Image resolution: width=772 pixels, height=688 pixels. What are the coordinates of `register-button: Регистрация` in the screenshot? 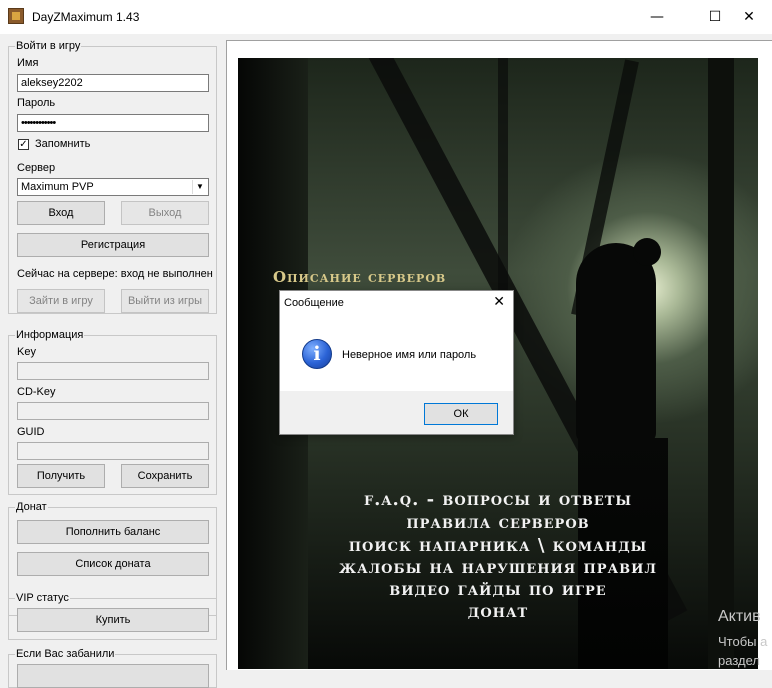 It's located at (113, 245).